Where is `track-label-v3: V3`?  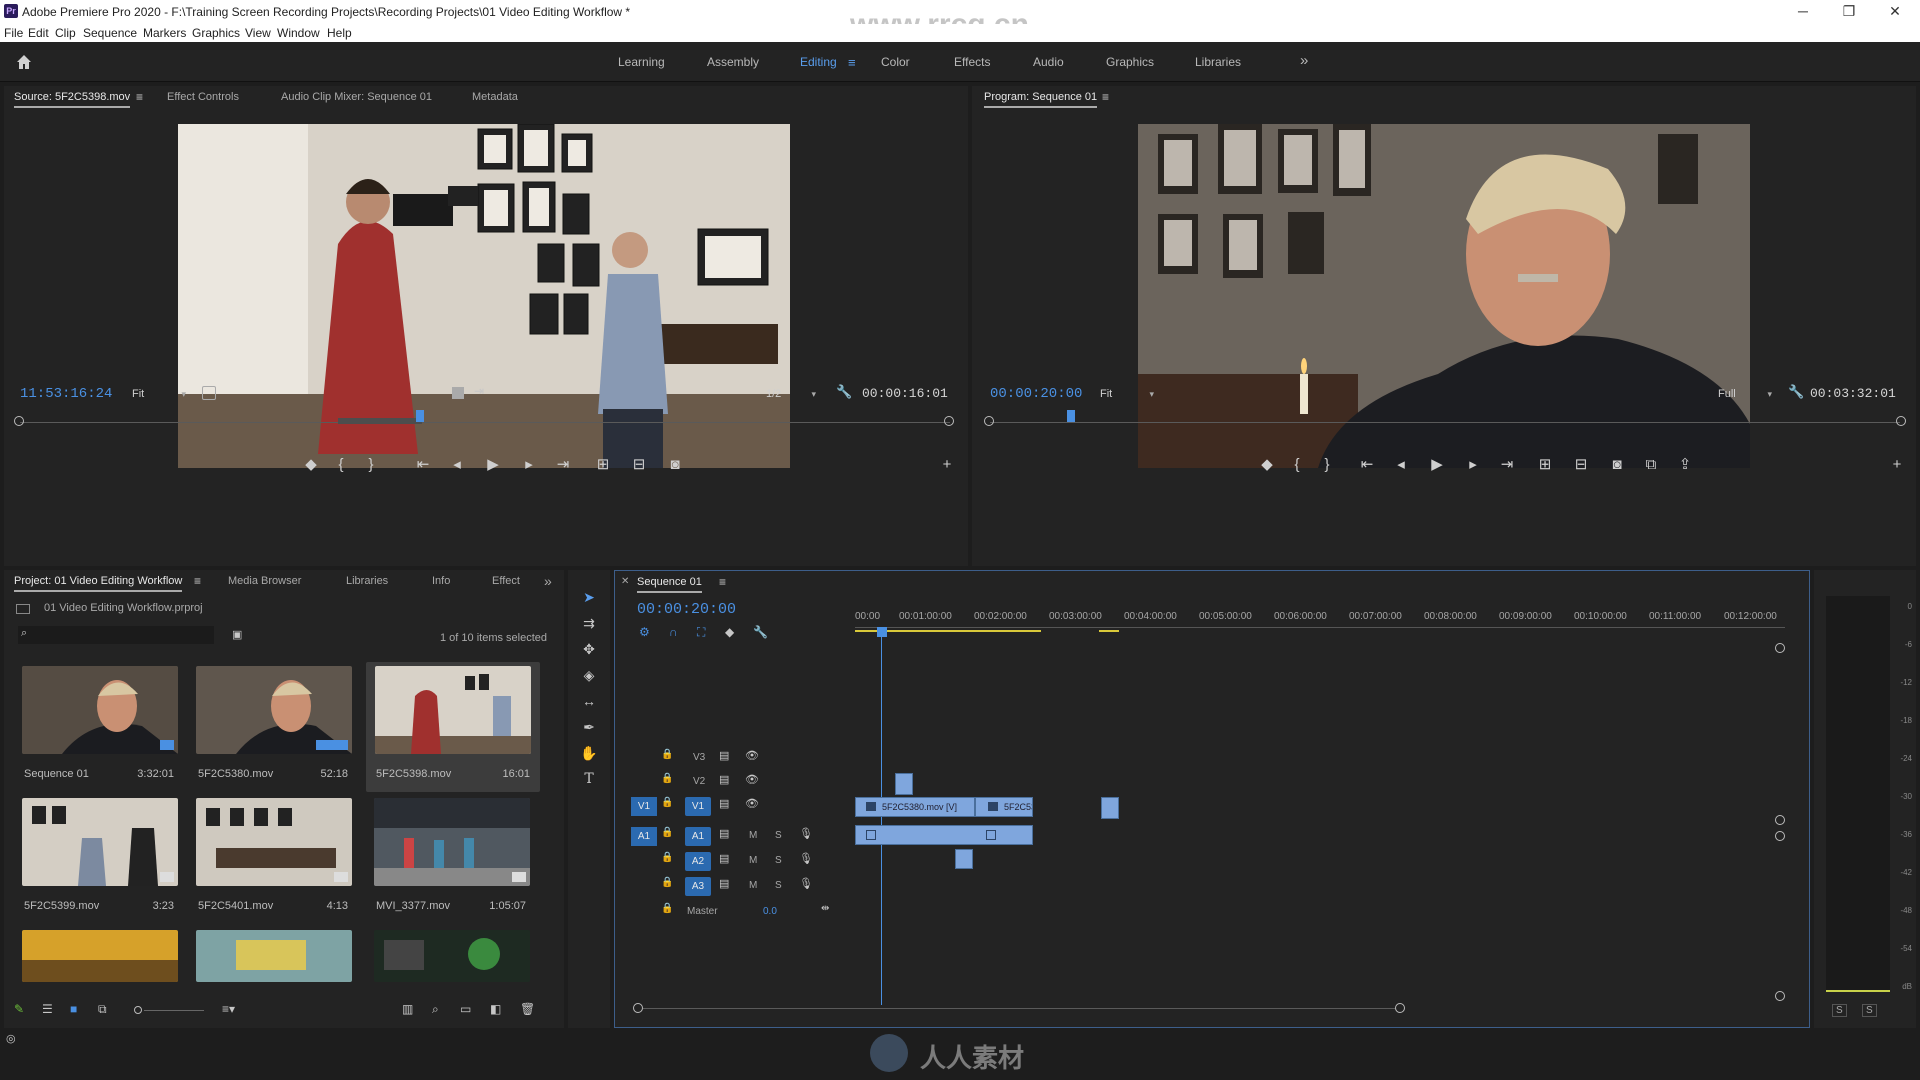
track-label-v3: V3 is located at coordinates (699, 757).